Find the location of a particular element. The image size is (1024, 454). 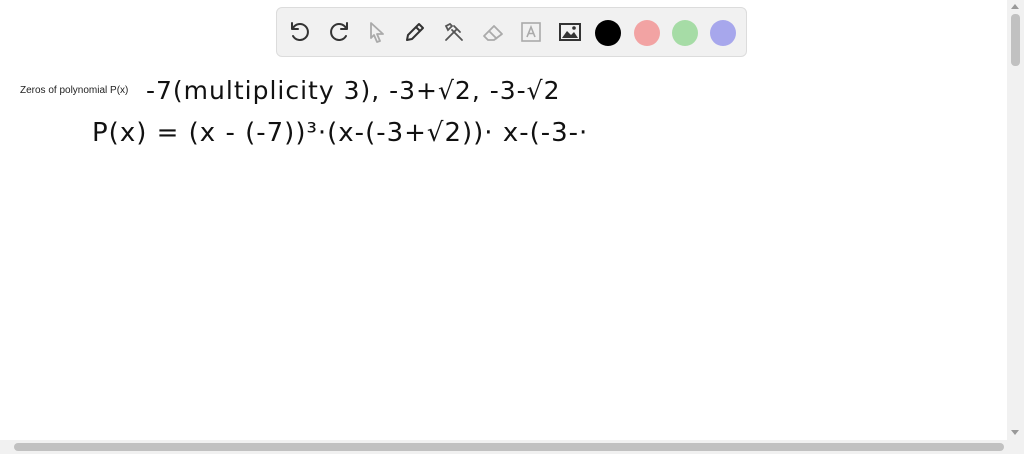

eraser-icon is located at coordinates (493, 32).